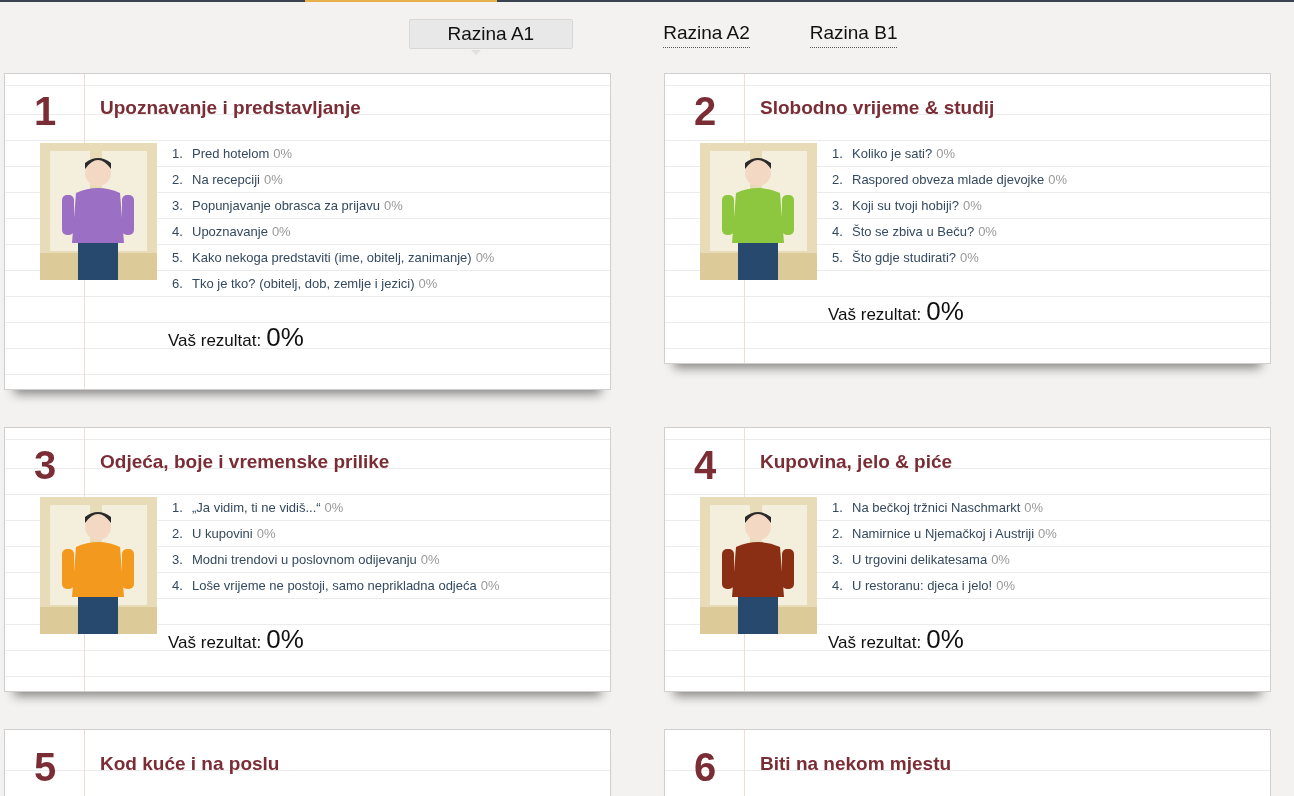  Describe the element at coordinates (226, 179) in the screenshot. I see `lesson-link: Na recepciji` at that location.